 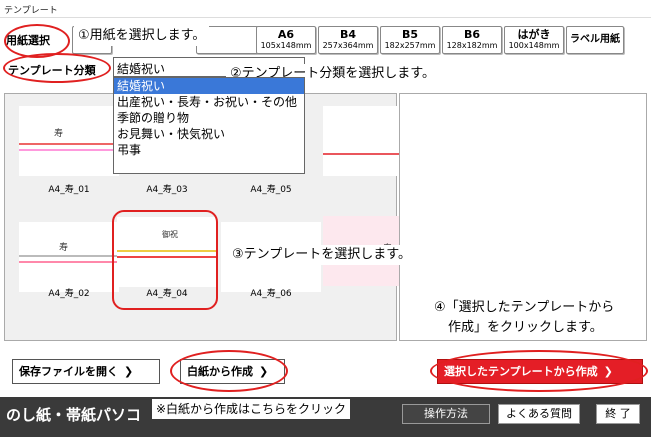 I want to click on paper-size: B4, so click(x=348, y=34).